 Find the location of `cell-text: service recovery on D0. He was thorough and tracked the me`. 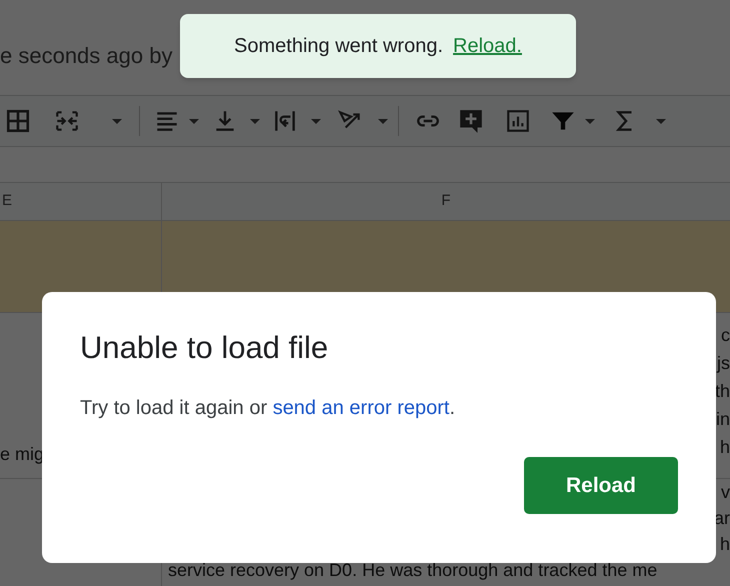

cell-text: service recovery on D0. He was thorough and tracked the me is located at coordinates (412, 570).